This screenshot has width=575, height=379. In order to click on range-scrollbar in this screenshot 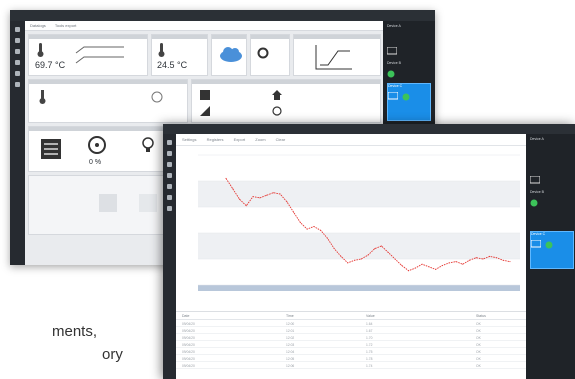, I will do `click(359, 288)`.